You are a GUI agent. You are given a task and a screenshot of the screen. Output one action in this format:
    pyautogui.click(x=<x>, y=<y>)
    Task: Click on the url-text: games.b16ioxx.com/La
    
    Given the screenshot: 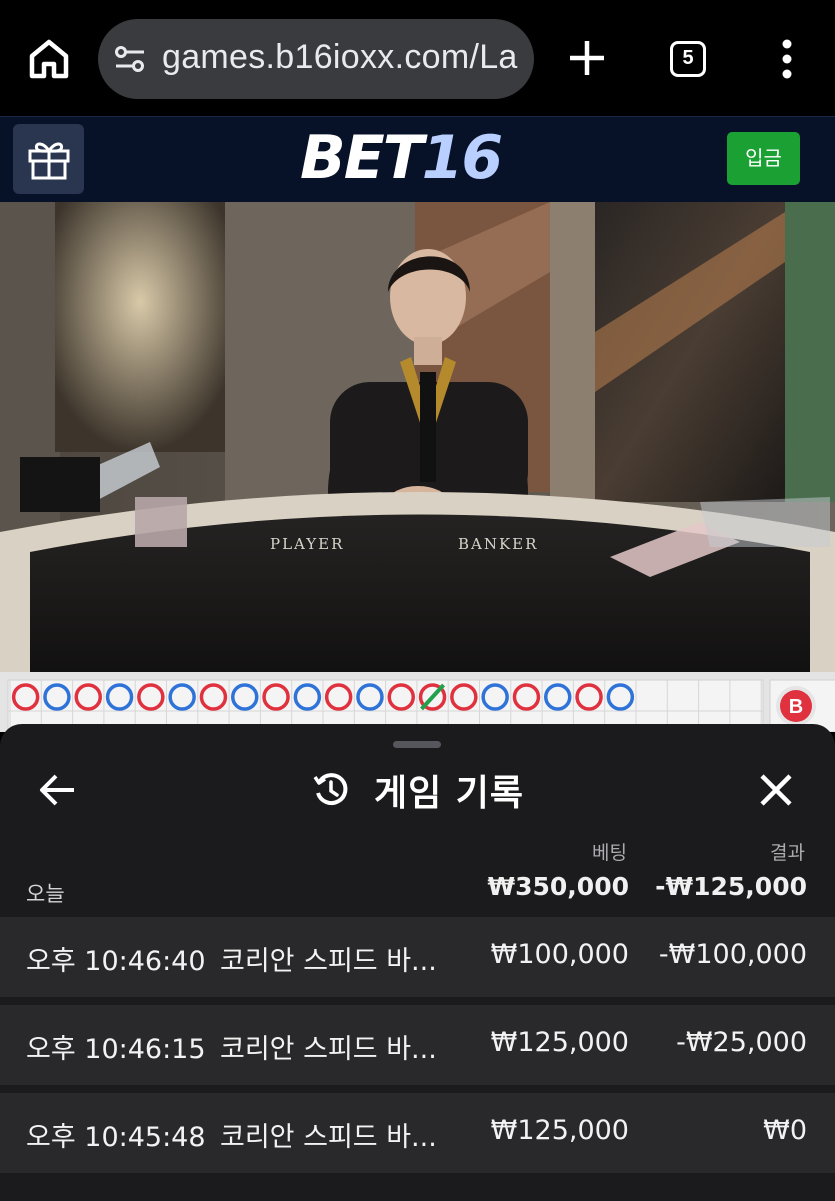 What is the action you would take?
    pyautogui.click(x=340, y=57)
    